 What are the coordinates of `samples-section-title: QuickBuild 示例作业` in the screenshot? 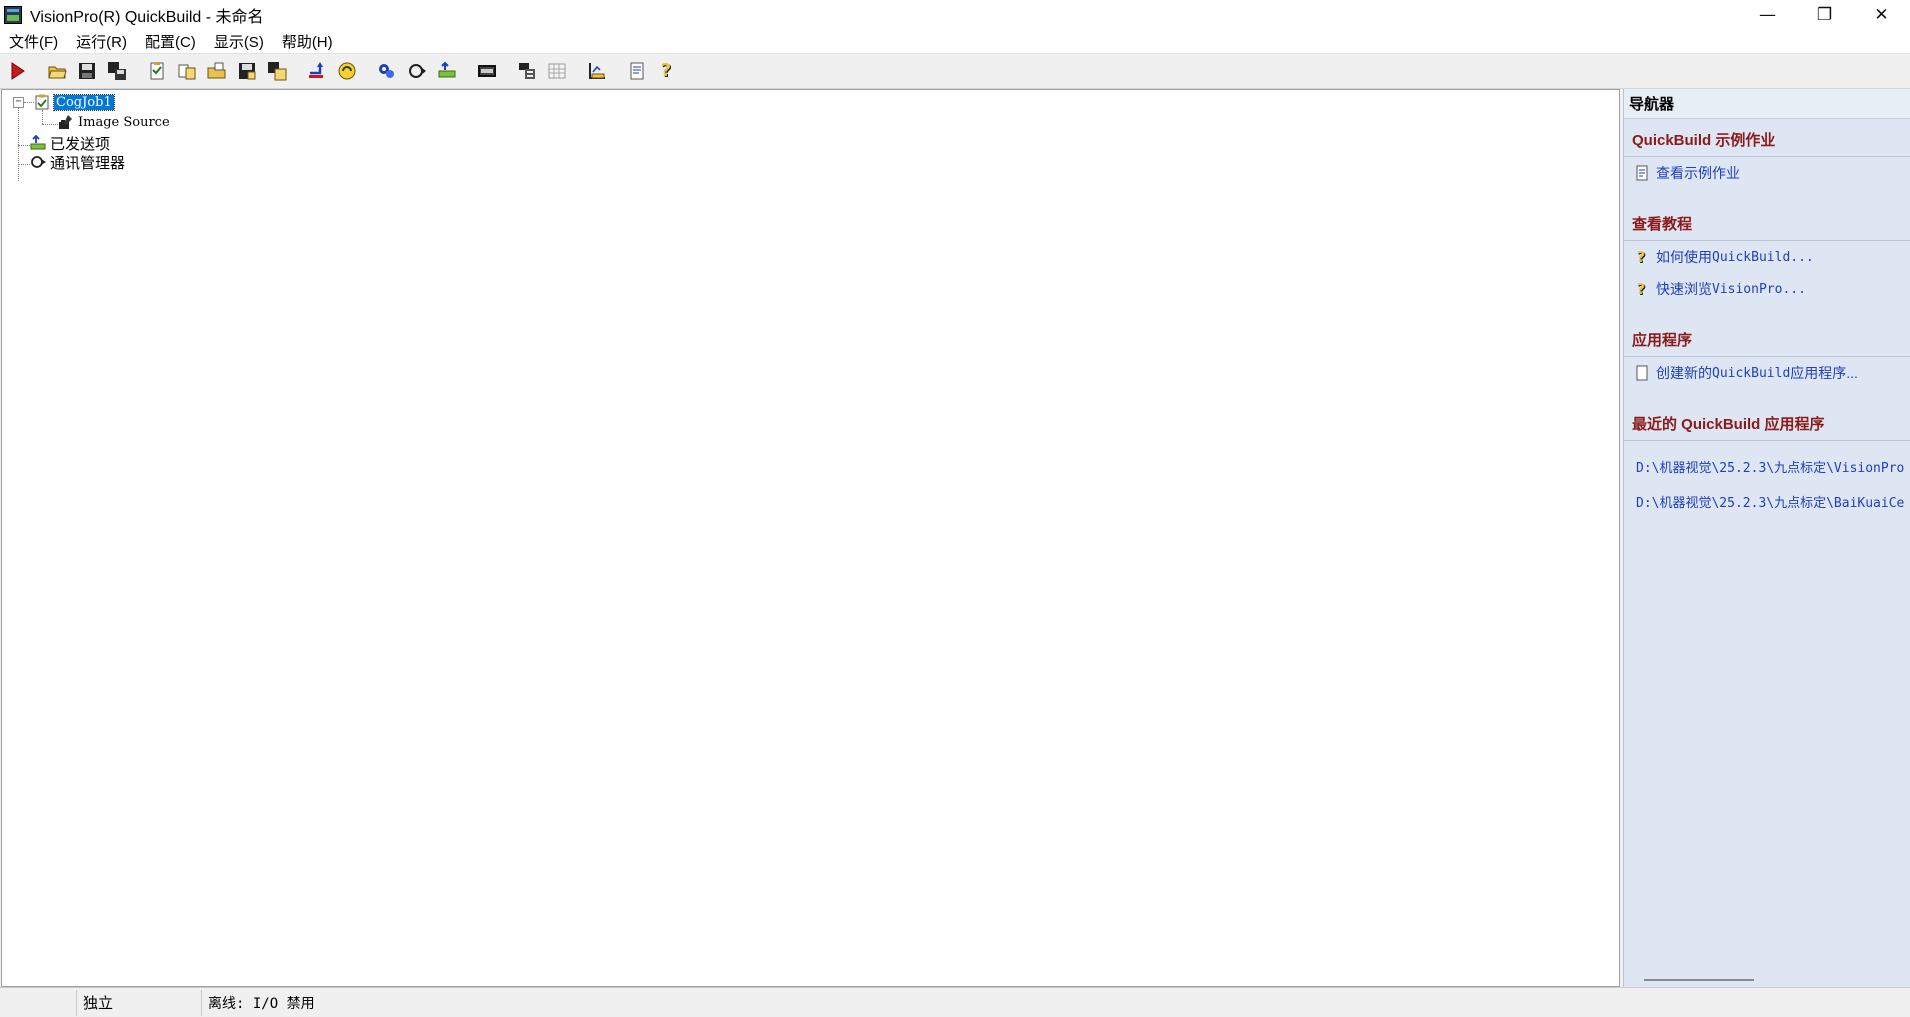 It's located at (1767, 138).